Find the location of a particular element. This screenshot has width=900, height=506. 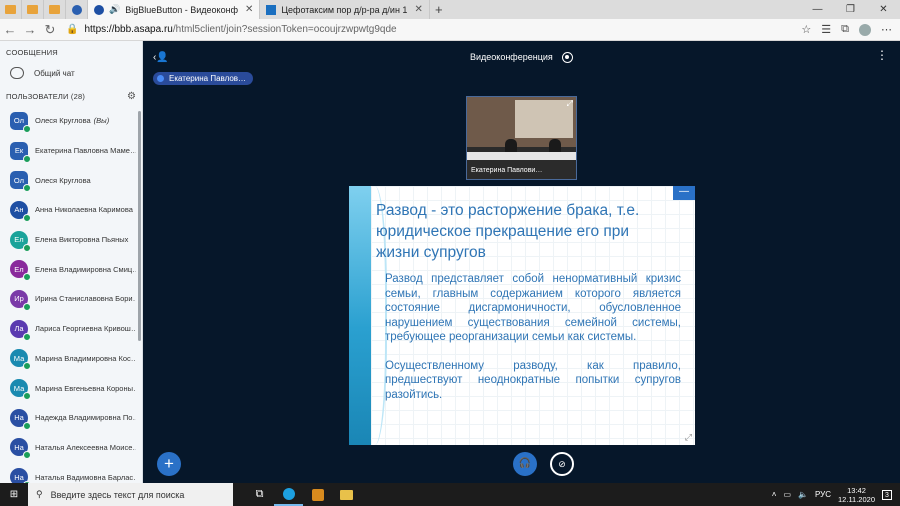

share-webcam-button: ⊘ is located at coordinates (562, 464).